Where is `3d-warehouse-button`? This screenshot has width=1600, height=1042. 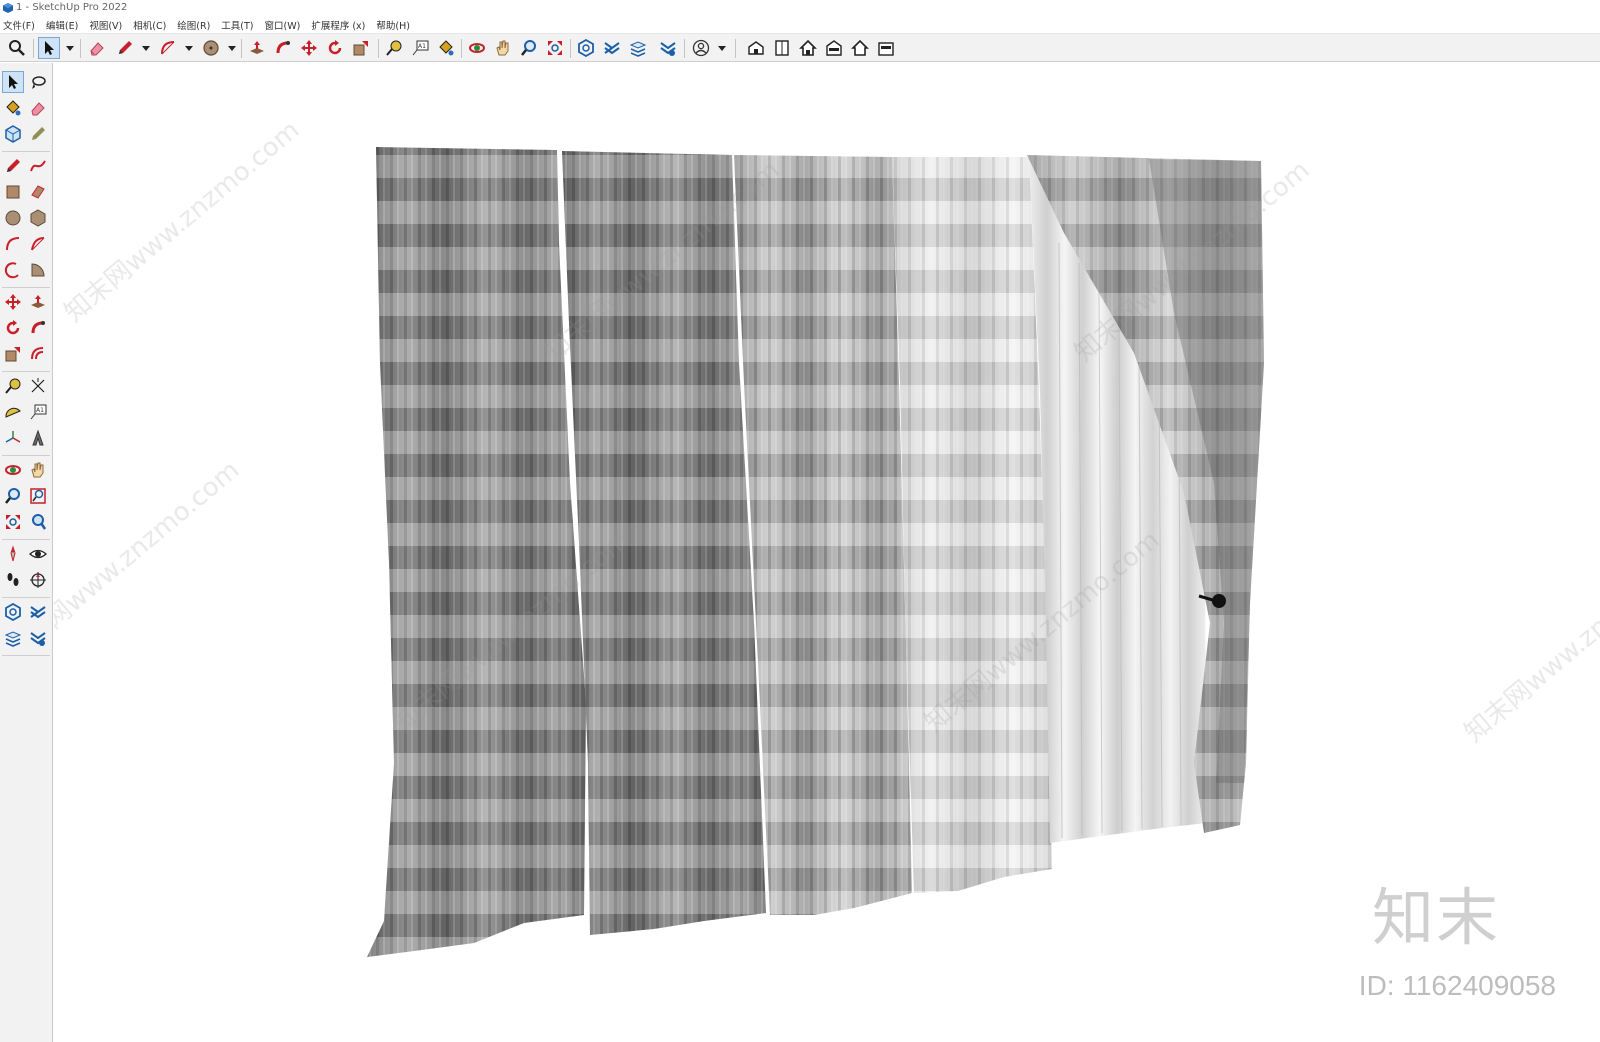 3d-warehouse-button is located at coordinates (586, 48).